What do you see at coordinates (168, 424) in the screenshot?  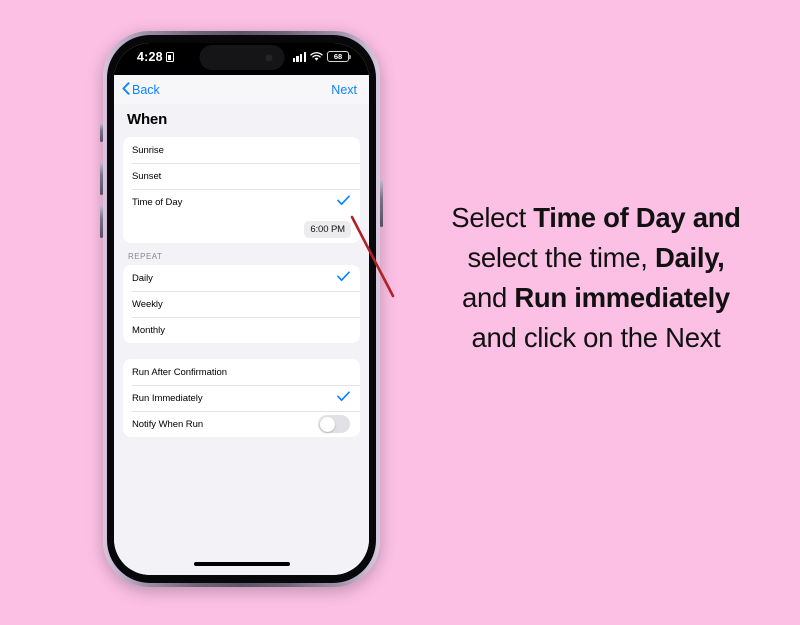 I see `row-label: Notify When Run` at bounding box center [168, 424].